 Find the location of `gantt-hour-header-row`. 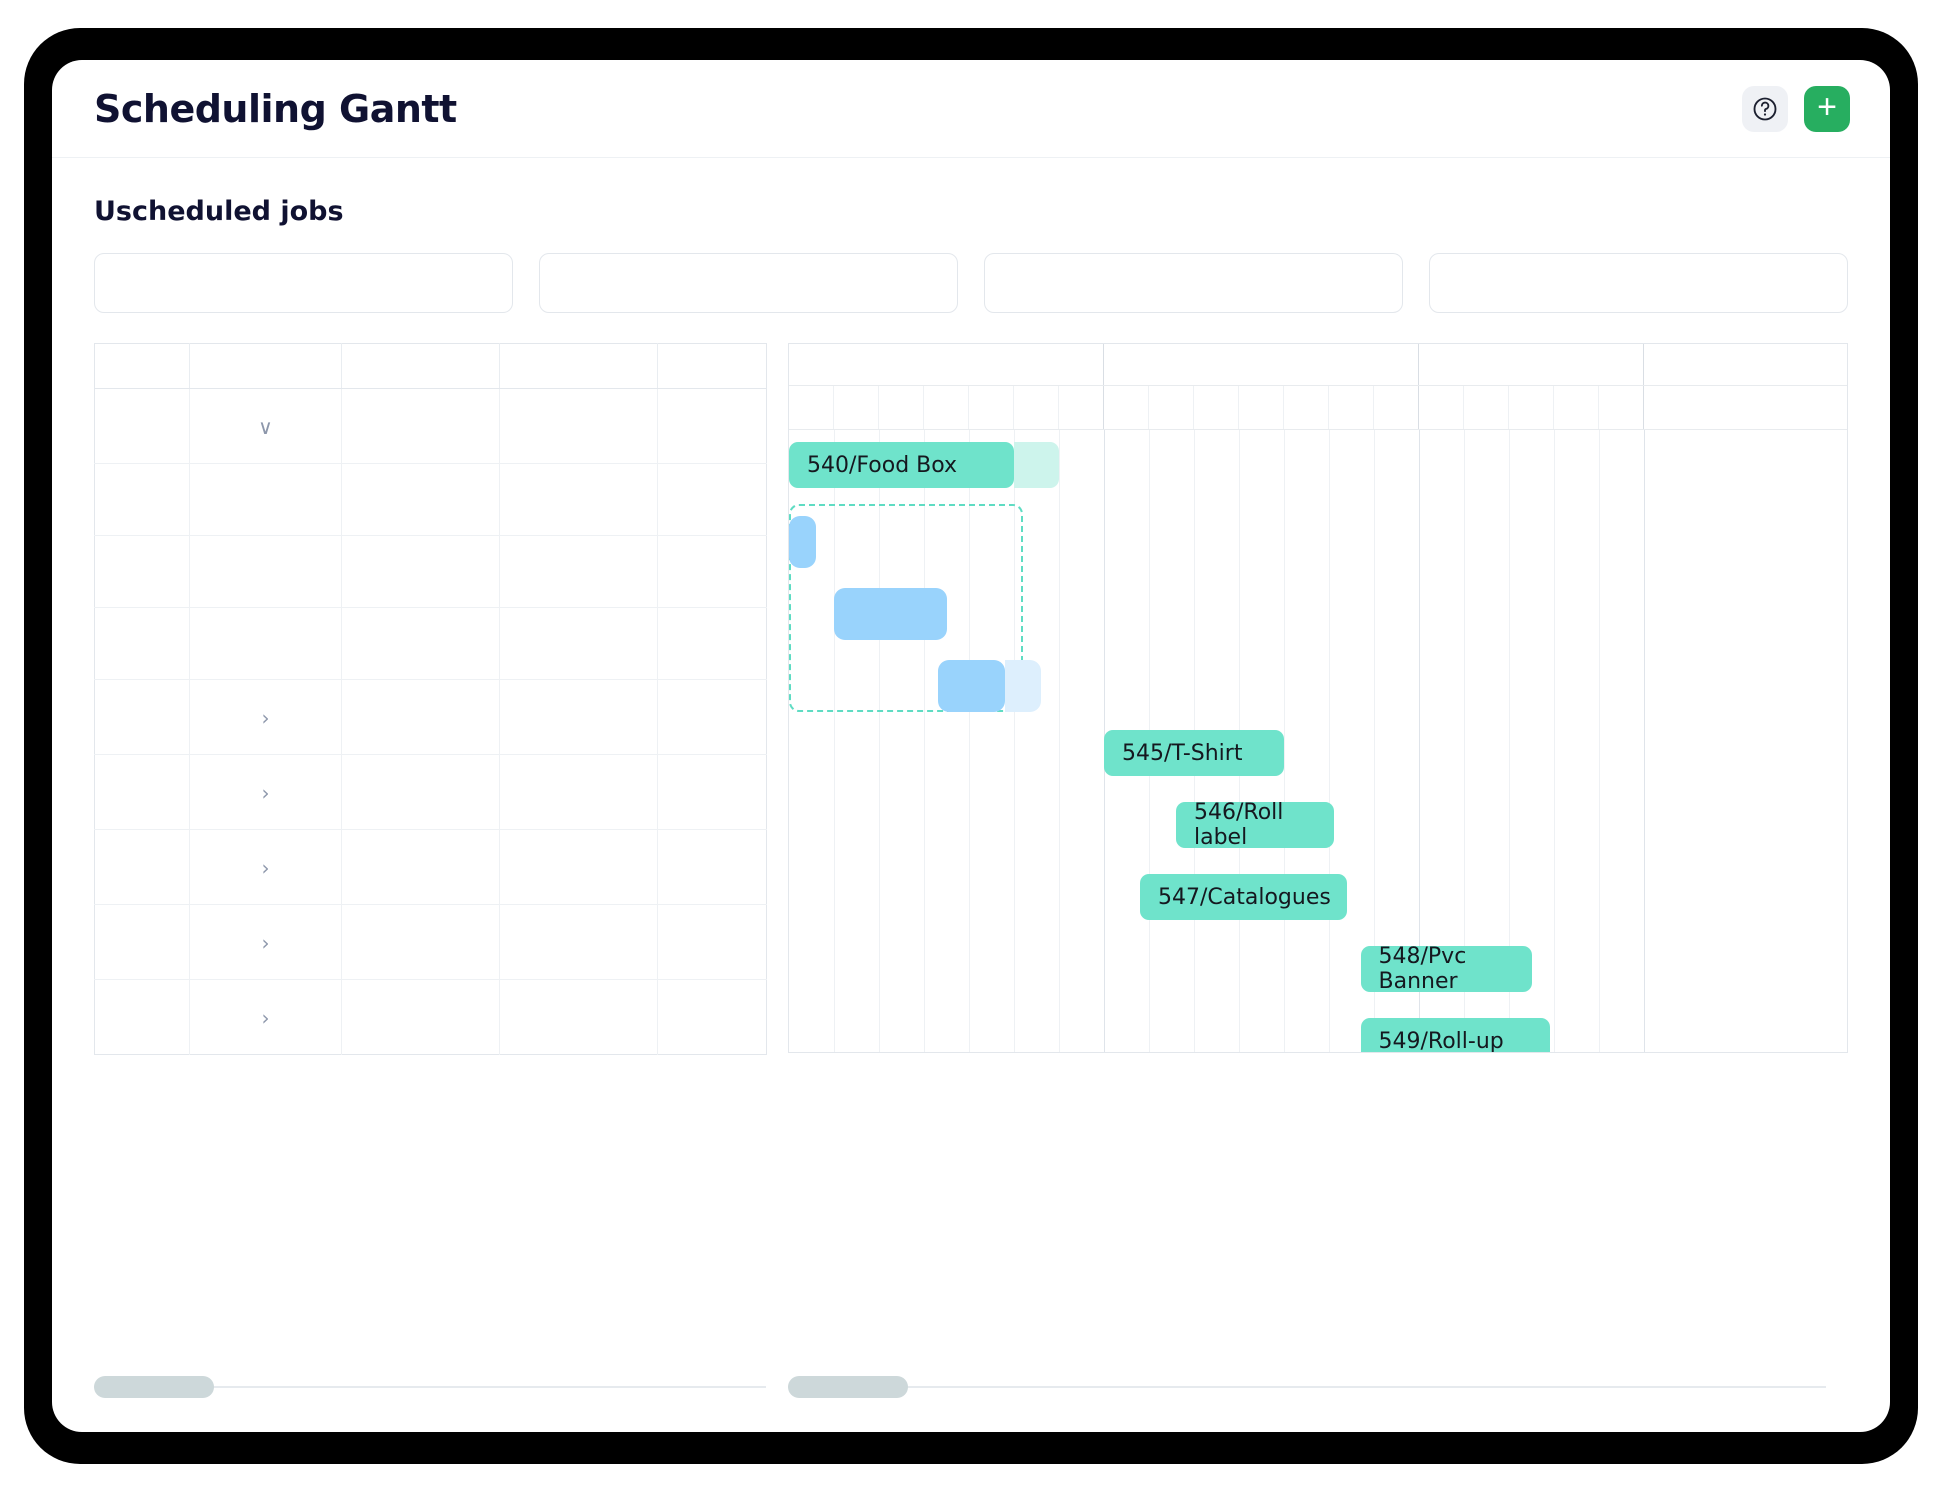

gantt-hour-header-row is located at coordinates (1318, 408).